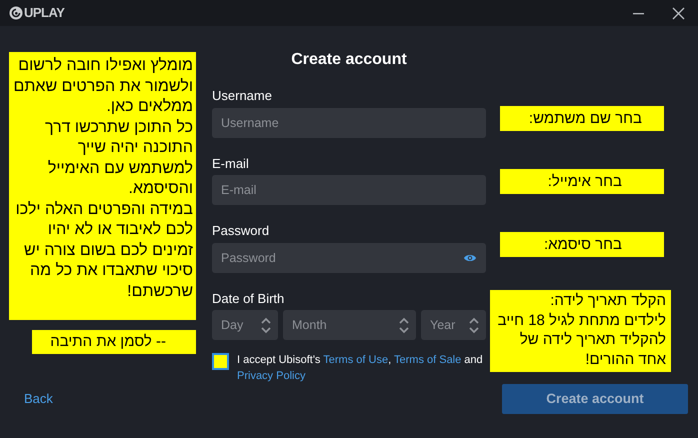  What do you see at coordinates (581, 339) in the screenshot?
I see `annotation-text: לילדים מתחת לגיל 18 חייב להקליד תאריך לידה של אחד ההורים!` at bounding box center [581, 339].